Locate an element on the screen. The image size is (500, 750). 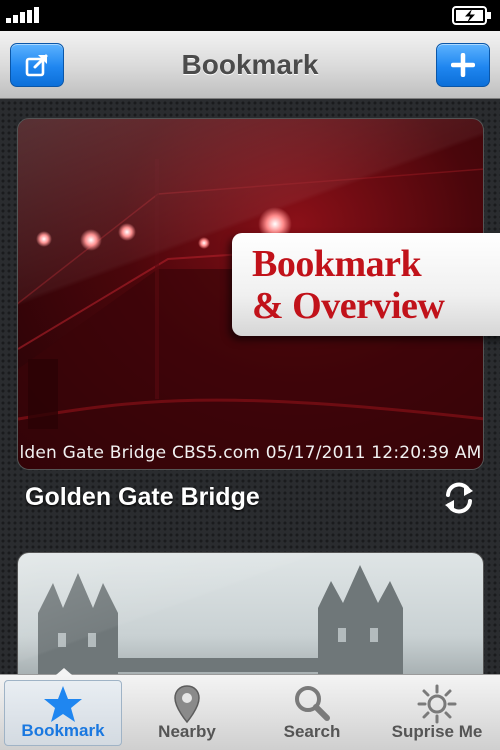
add-bookmark-button is located at coordinates (463, 65).